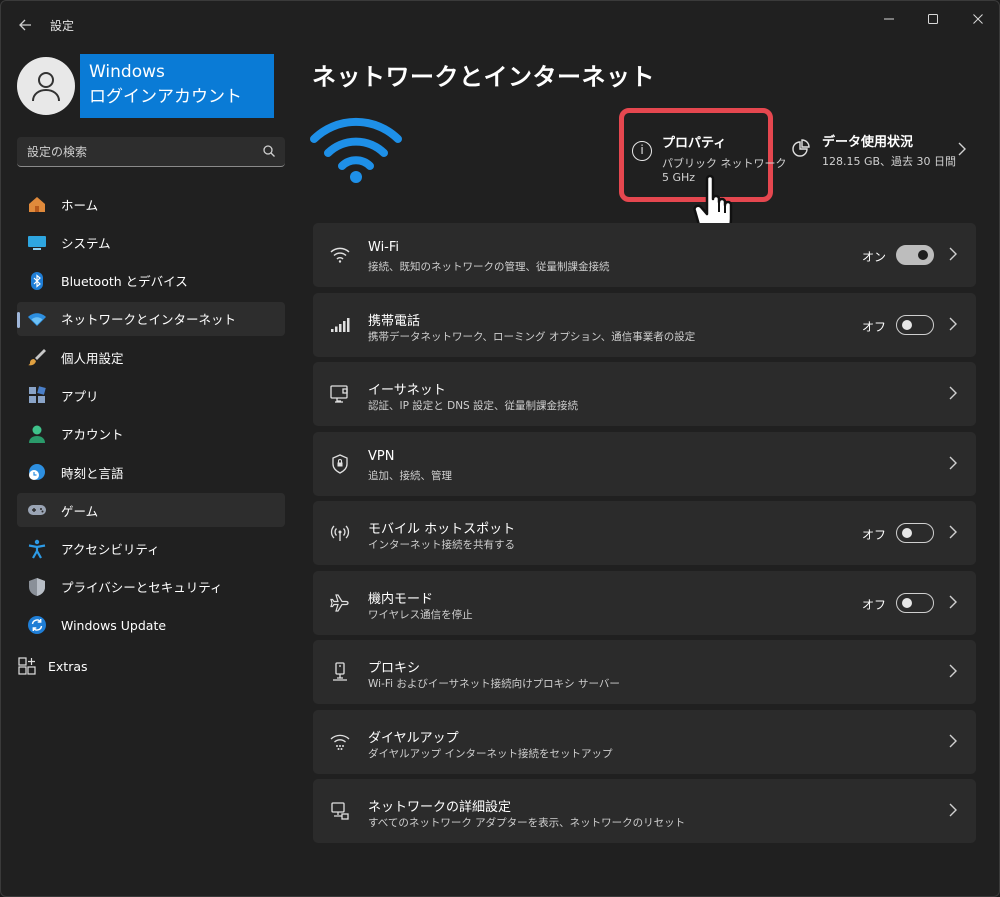  What do you see at coordinates (500, 24) in the screenshot?
I see `title-bar: 設定` at bounding box center [500, 24].